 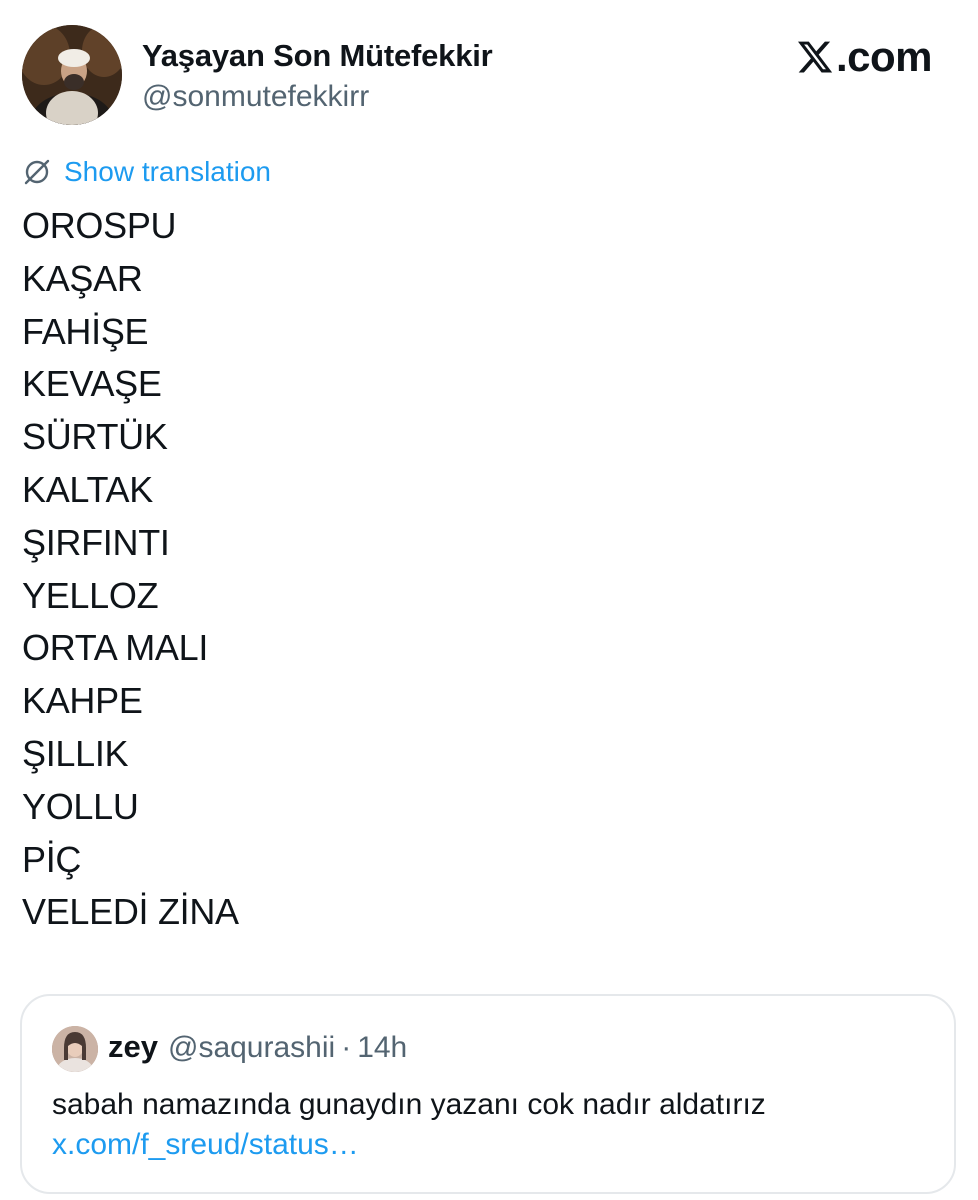 What do you see at coordinates (37, 172) in the screenshot?
I see `globe-slash-icon` at bounding box center [37, 172].